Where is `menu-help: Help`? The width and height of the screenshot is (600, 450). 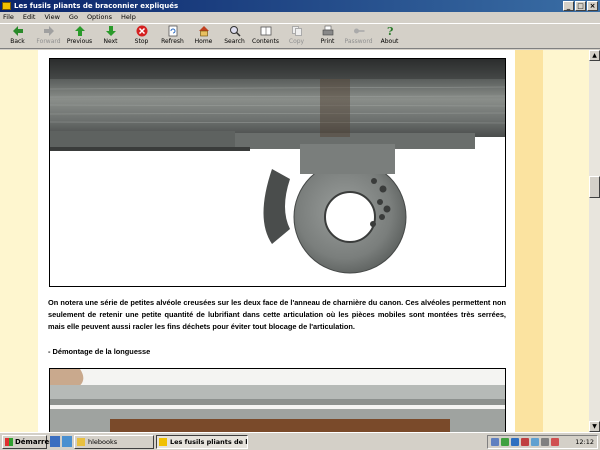 menu-help: Help is located at coordinates (128, 17).